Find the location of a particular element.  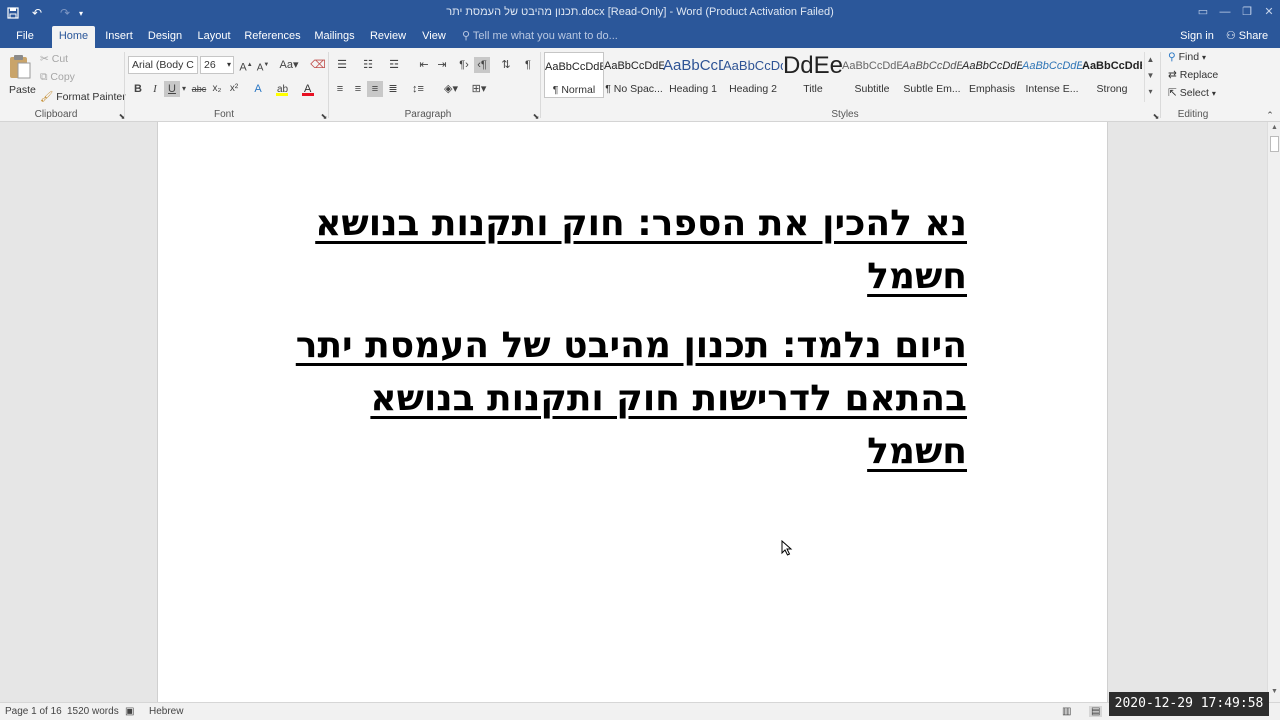

align-center-icon: ≡ is located at coordinates (358, 89).